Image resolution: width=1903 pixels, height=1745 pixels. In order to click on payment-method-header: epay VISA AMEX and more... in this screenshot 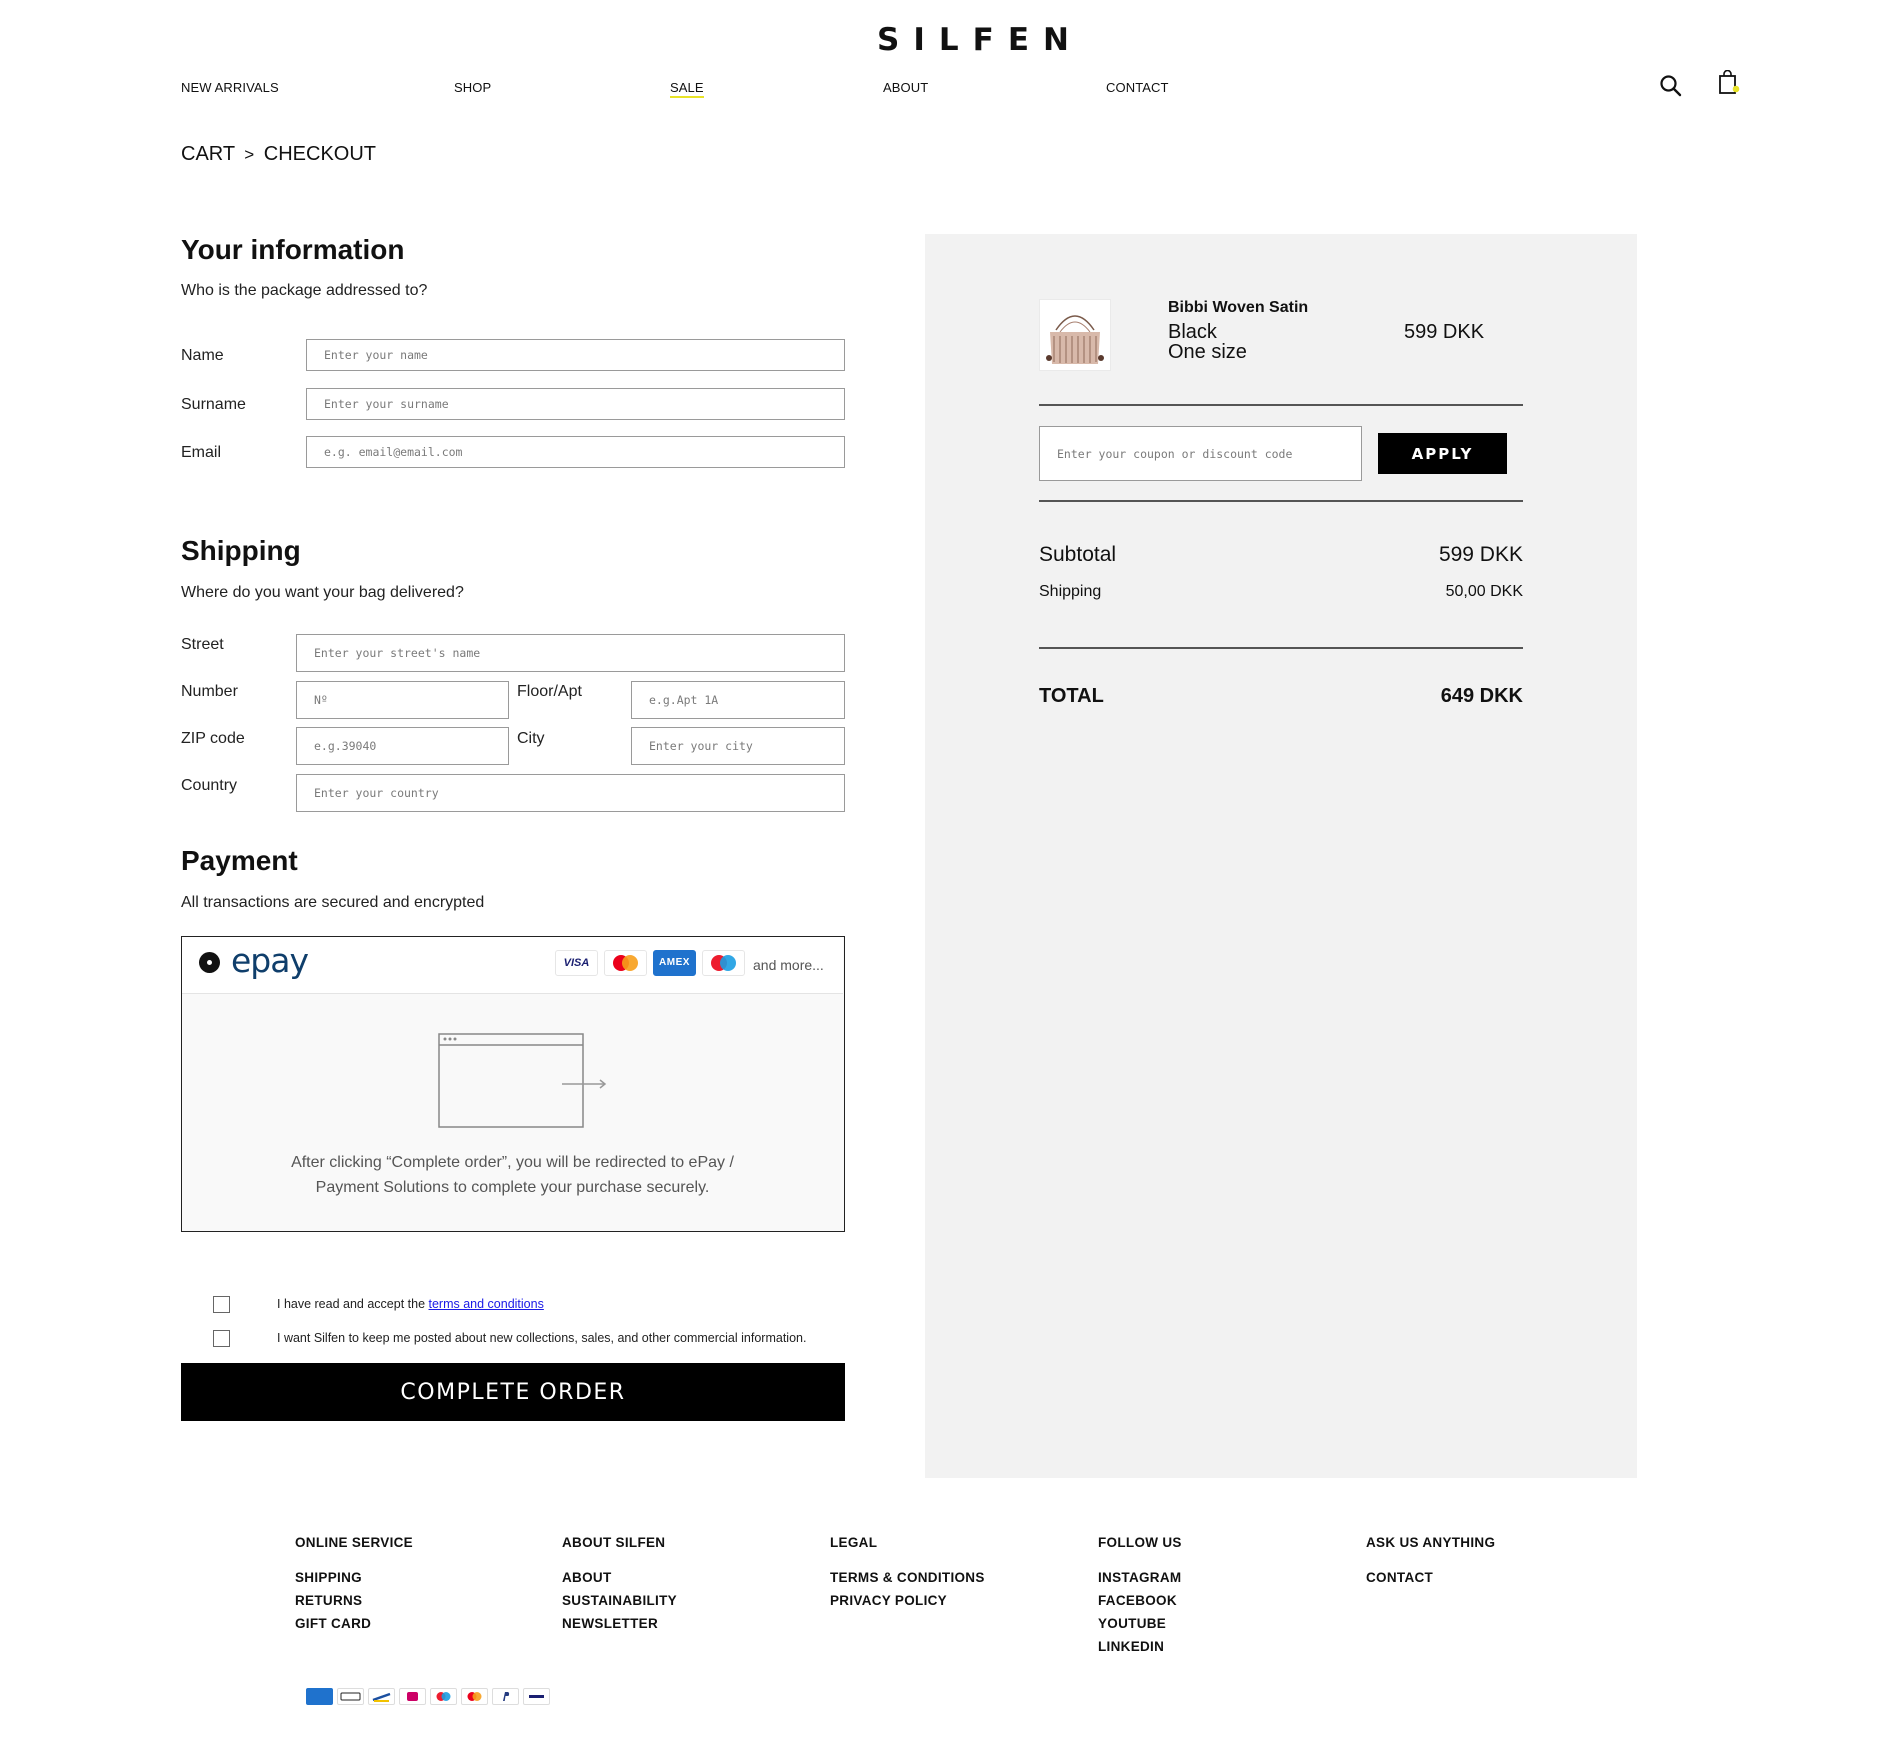, I will do `click(512, 965)`.